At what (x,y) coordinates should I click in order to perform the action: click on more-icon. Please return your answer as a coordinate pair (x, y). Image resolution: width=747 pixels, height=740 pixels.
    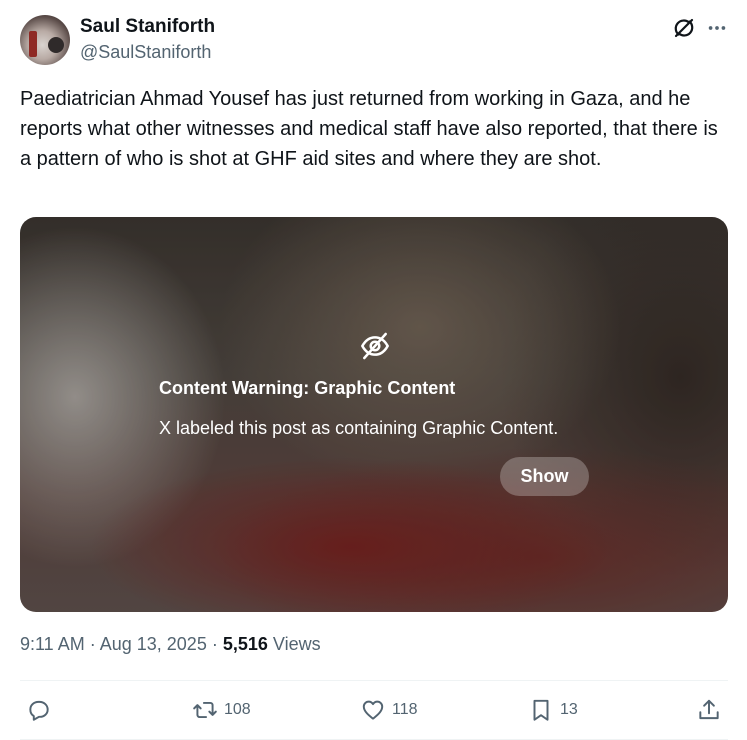
    Looking at the image, I should click on (717, 28).